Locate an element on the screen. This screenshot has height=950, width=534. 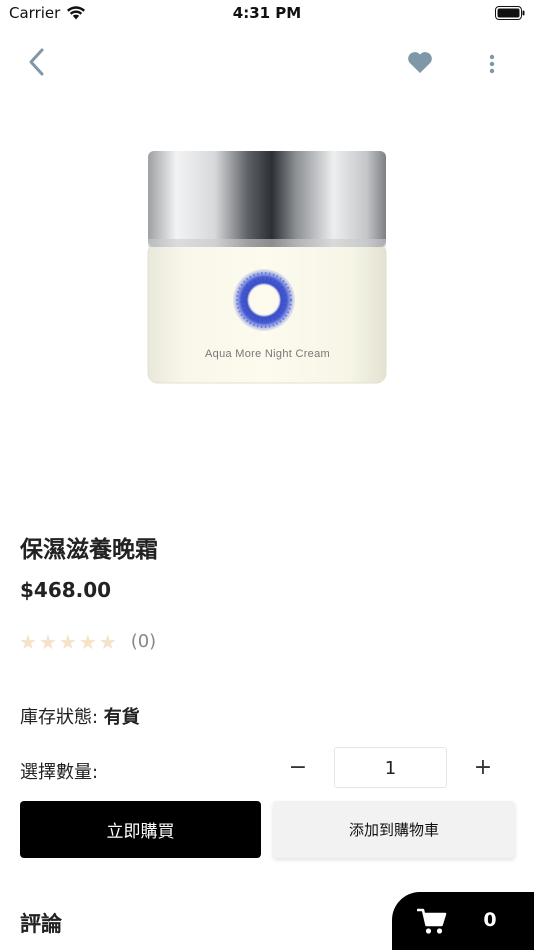
add-to-cart-button: 添加到購物車 is located at coordinates (394, 829).